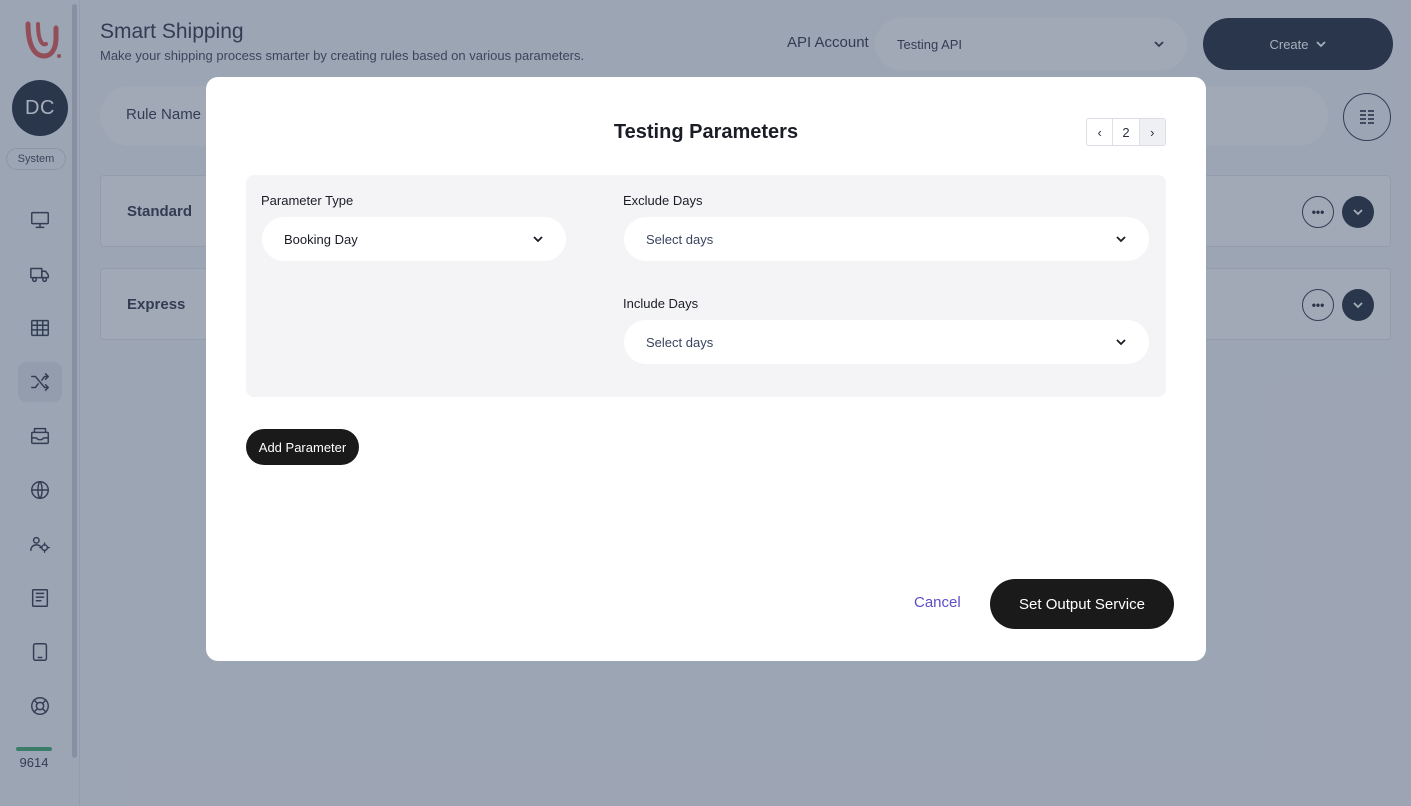  What do you see at coordinates (414, 239) in the screenshot?
I see `parameter-type-select: Booking Day` at bounding box center [414, 239].